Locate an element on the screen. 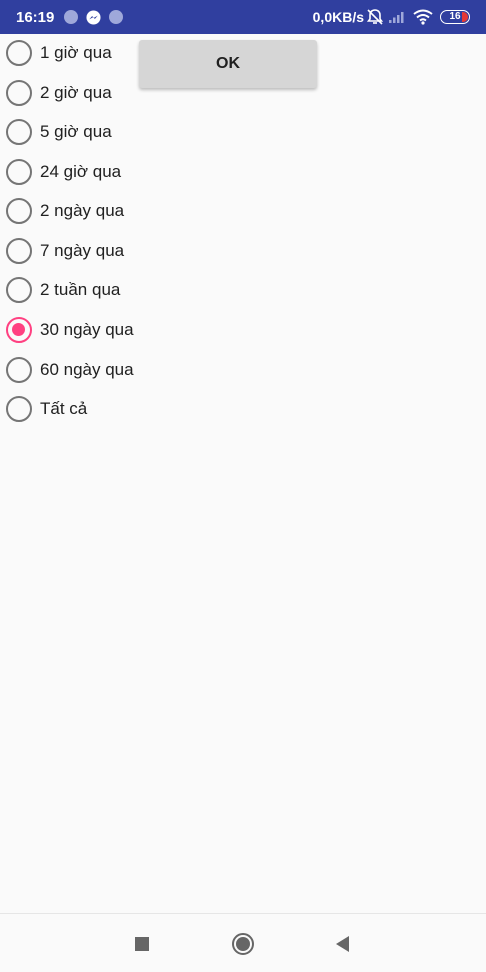  radio-option: 1 giờ qua is located at coordinates (76, 53).